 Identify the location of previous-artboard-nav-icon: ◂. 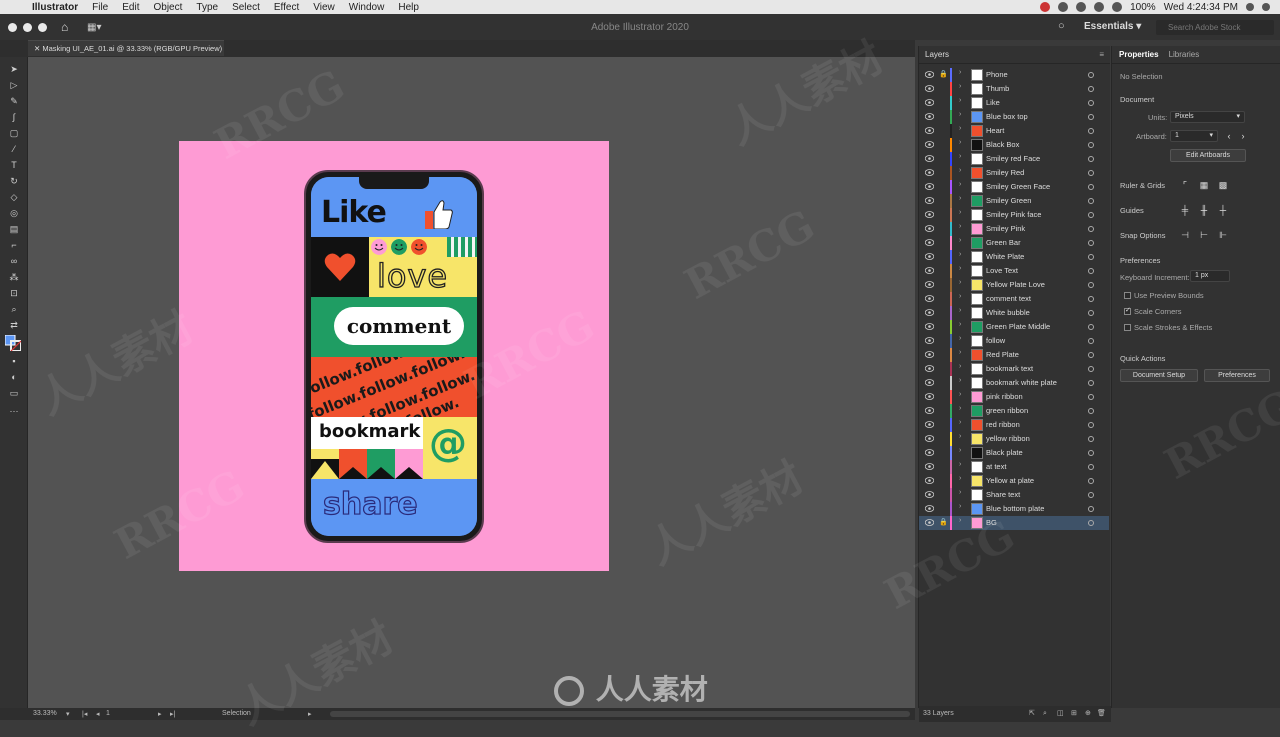
(98, 714).